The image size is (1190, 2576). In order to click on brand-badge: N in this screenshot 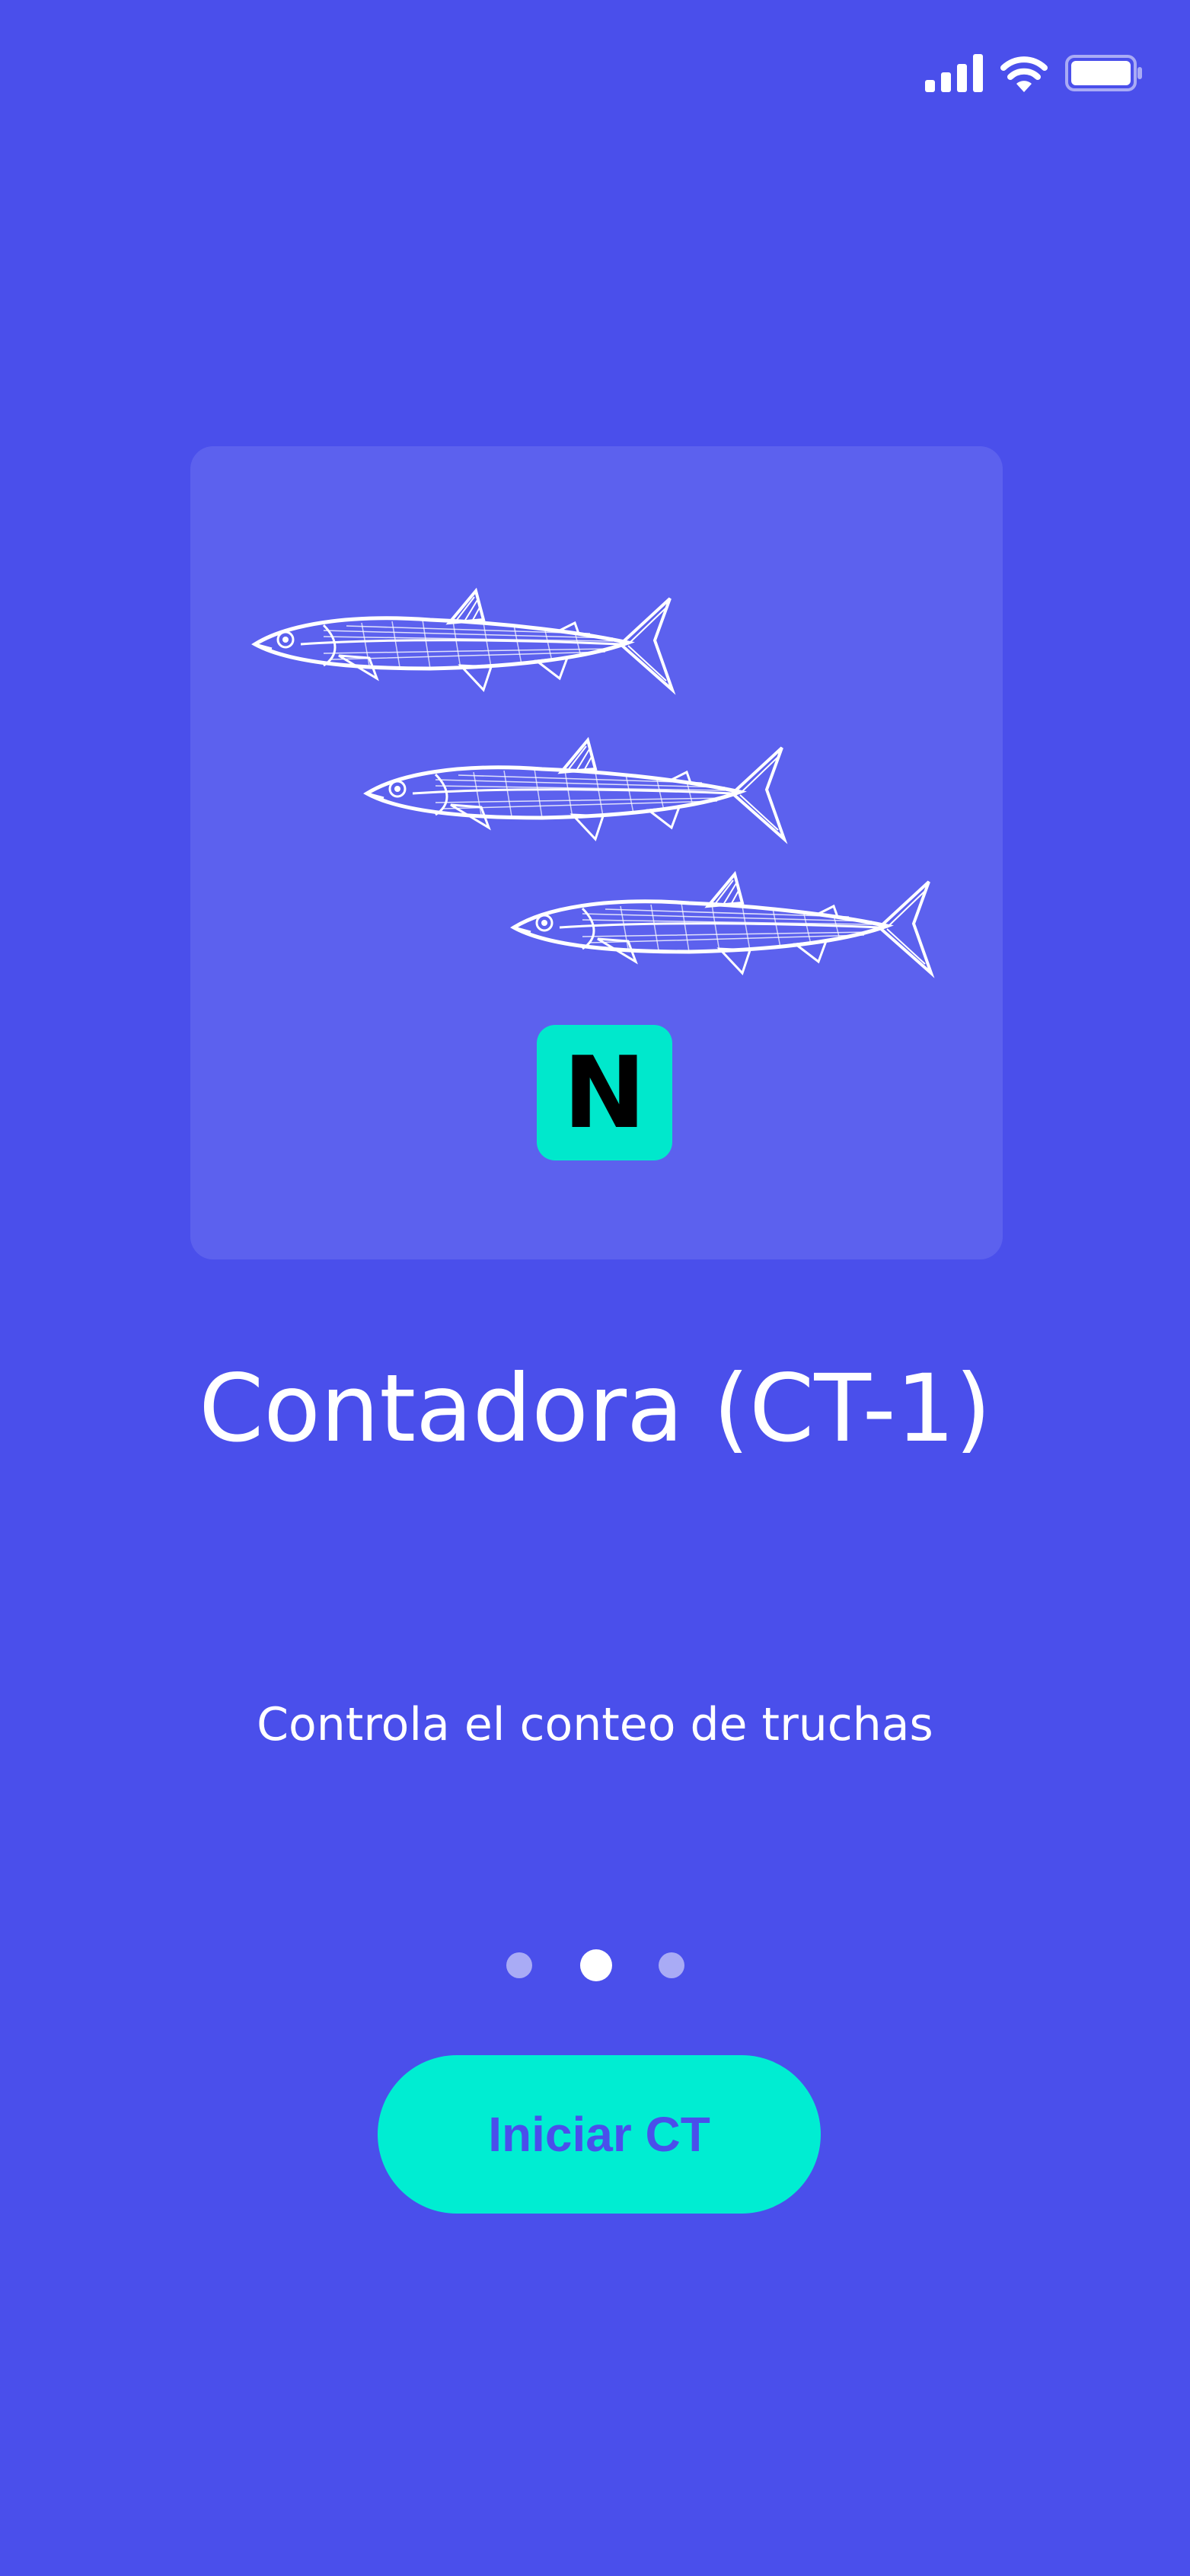, I will do `click(605, 1092)`.